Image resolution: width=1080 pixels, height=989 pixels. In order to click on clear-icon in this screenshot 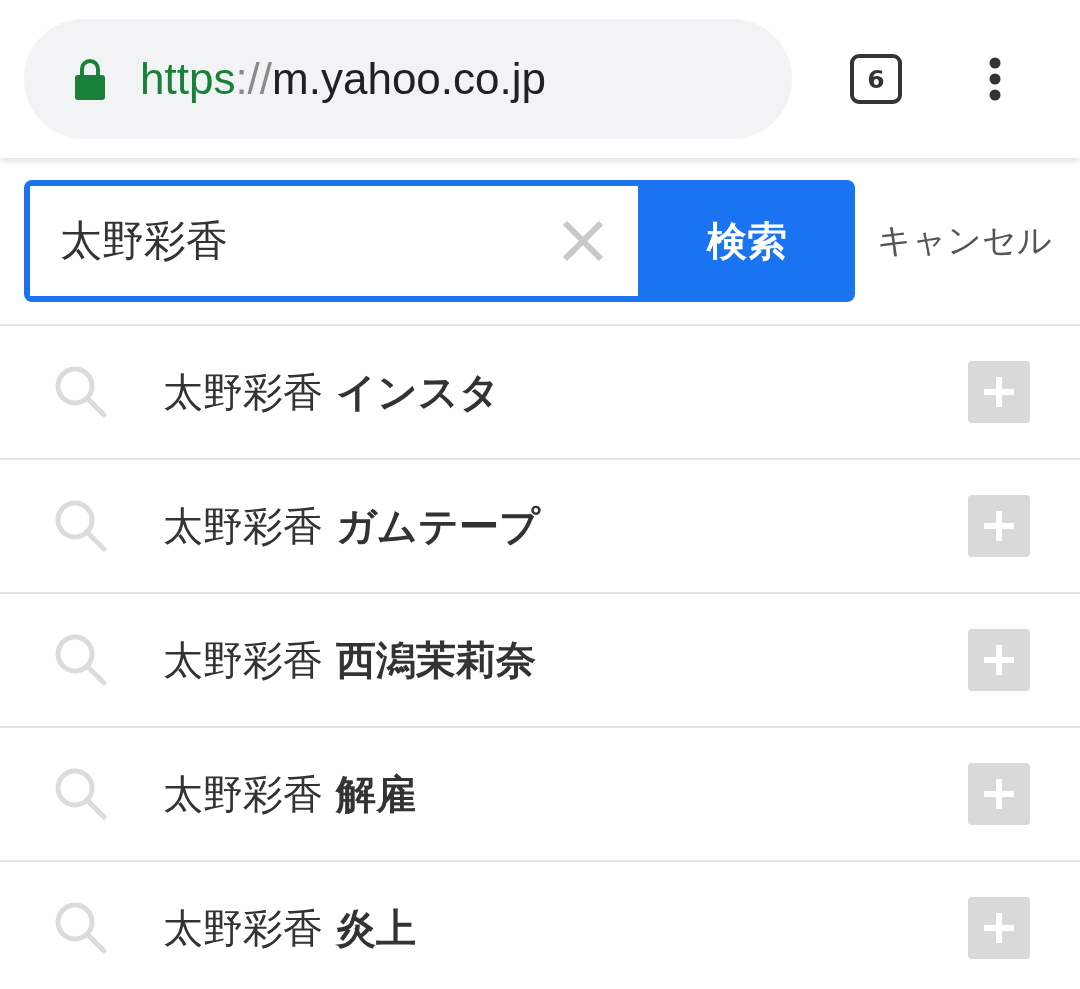, I will do `click(583, 241)`.